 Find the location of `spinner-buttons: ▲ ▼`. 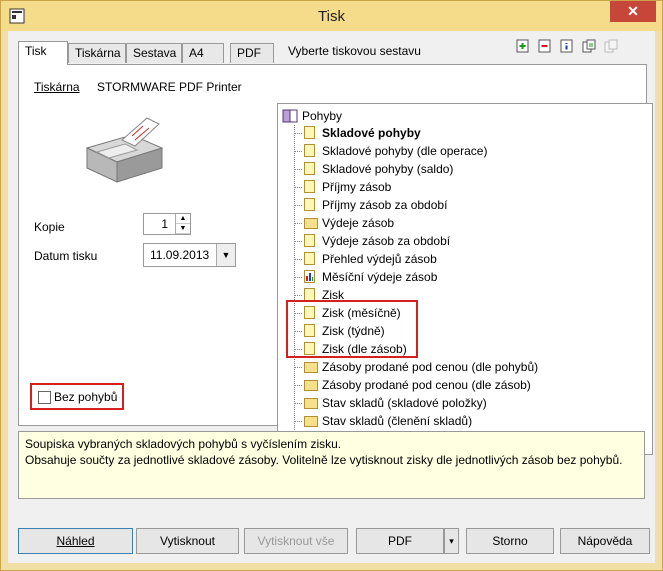

spinner-buttons: ▲ ▼ is located at coordinates (182, 224).